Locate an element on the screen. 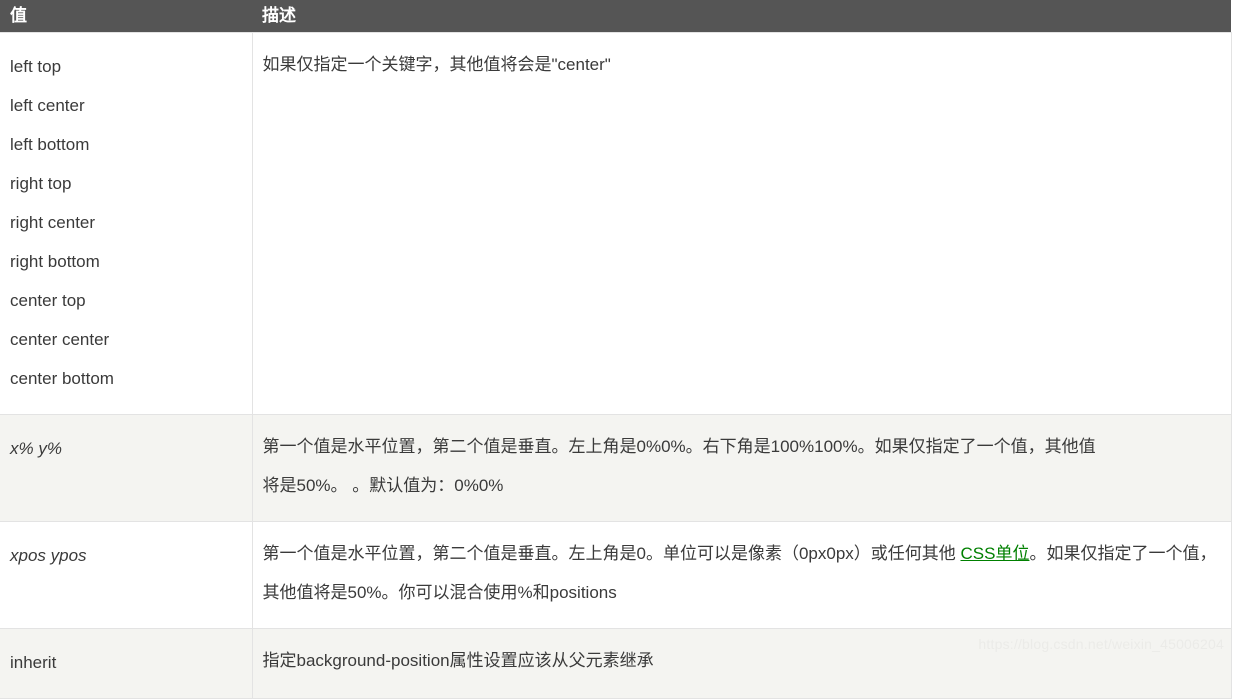 The height and width of the screenshot is (699, 1236). value-cell-percent: x% y% is located at coordinates (126, 468).